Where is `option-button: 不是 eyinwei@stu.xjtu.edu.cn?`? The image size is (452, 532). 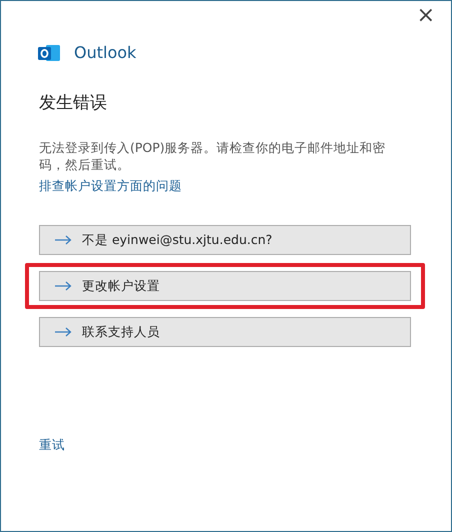
option-button: 不是 eyinwei@stu.xjtu.edu.cn? is located at coordinates (225, 240).